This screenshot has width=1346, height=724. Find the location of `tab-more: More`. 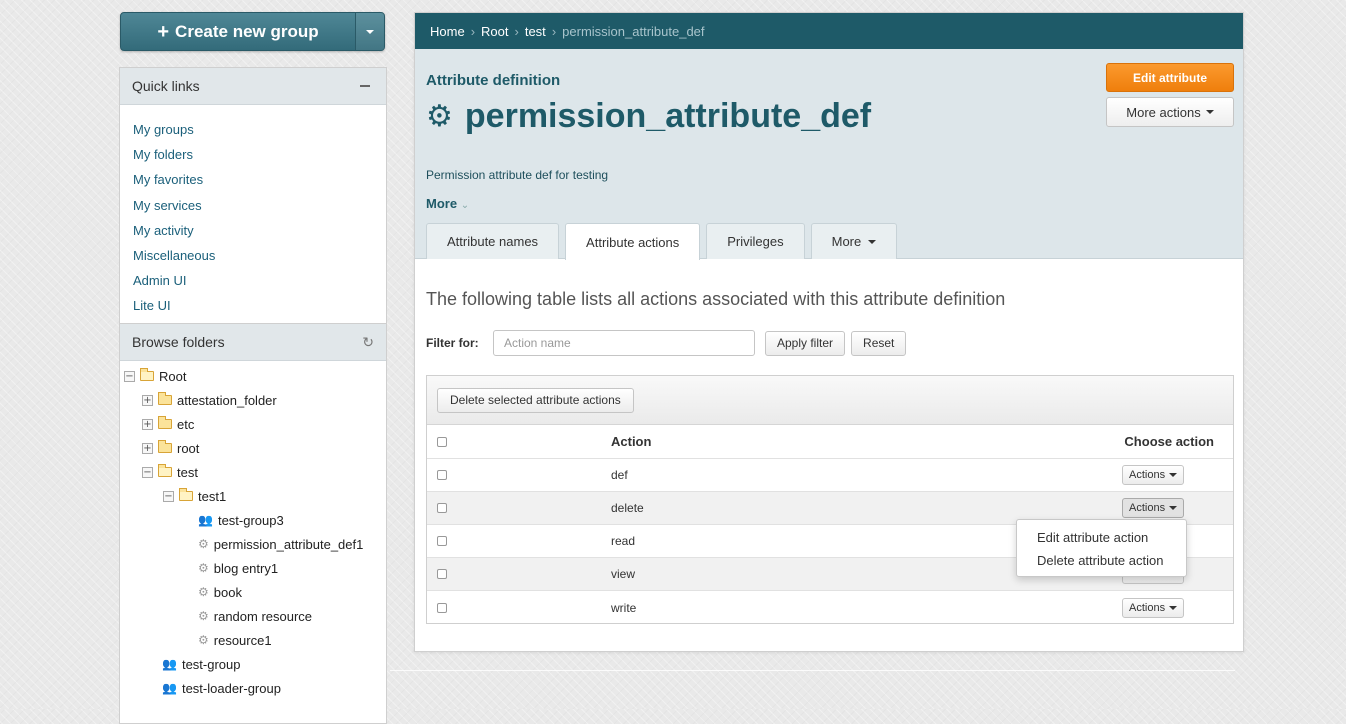

tab-more: More is located at coordinates (854, 241).